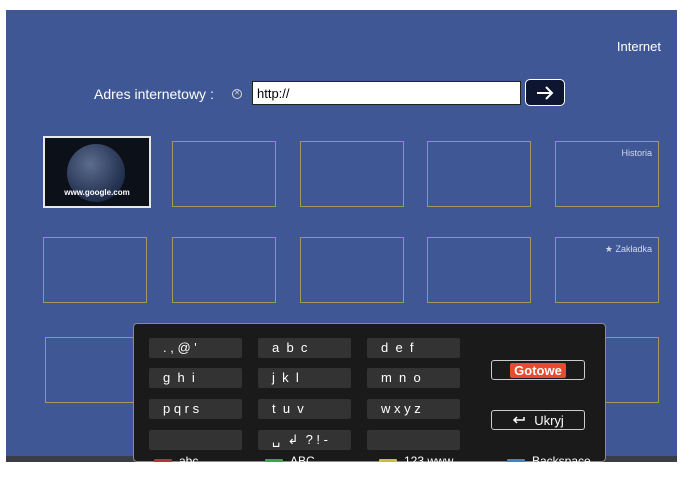  I want to click on bookmark-tile: ★ Zakładka, so click(607, 270).